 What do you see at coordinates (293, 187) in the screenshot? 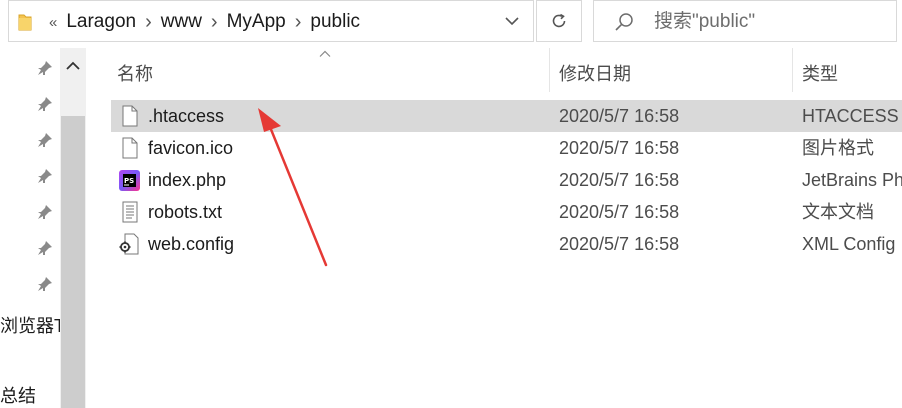
I see `annotation-arrow-icon` at bounding box center [293, 187].